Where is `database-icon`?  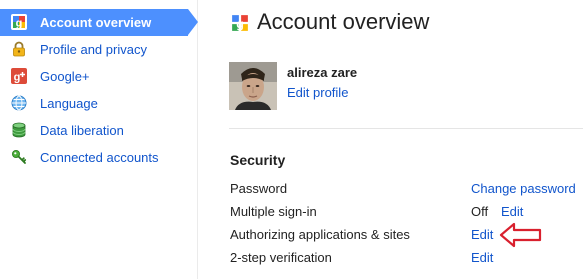
database-icon is located at coordinates (19, 130).